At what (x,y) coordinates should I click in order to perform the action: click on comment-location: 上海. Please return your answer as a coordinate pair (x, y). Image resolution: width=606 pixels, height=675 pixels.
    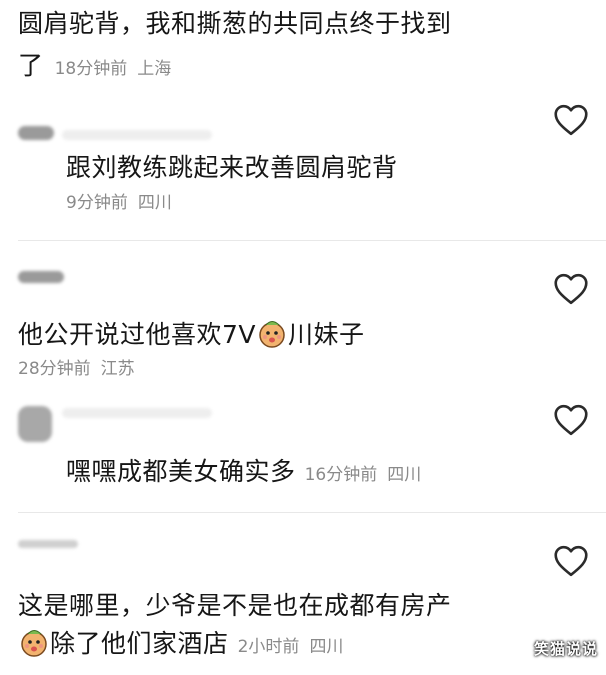
    Looking at the image, I should click on (154, 69).